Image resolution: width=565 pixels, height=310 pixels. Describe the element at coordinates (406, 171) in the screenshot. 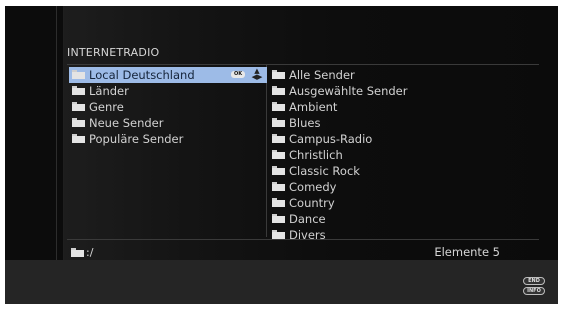

I see `list-item: Classic Rock` at that location.